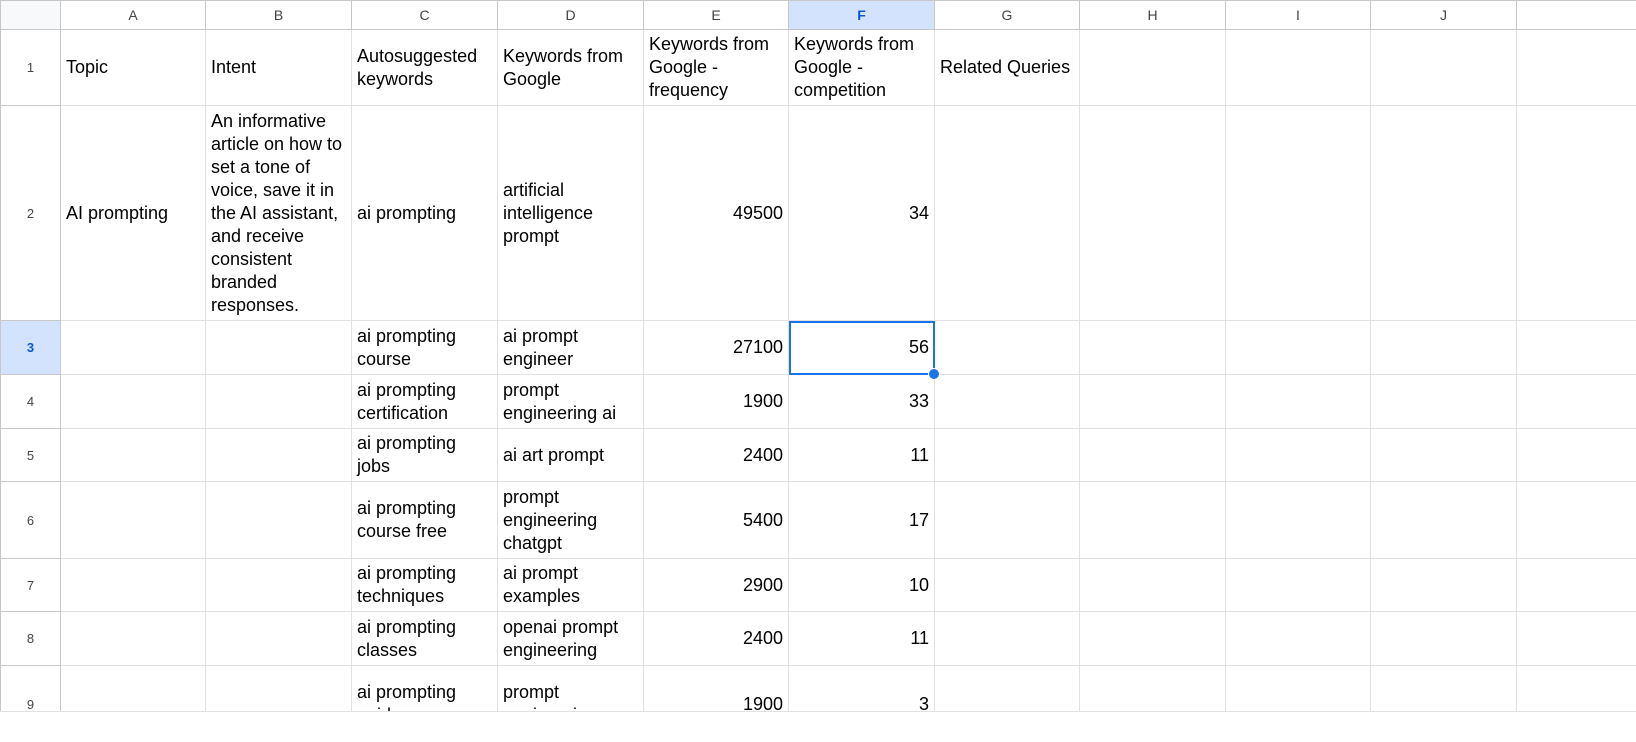 The height and width of the screenshot is (742, 1636). I want to click on row-header-5: 5, so click(30, 455).